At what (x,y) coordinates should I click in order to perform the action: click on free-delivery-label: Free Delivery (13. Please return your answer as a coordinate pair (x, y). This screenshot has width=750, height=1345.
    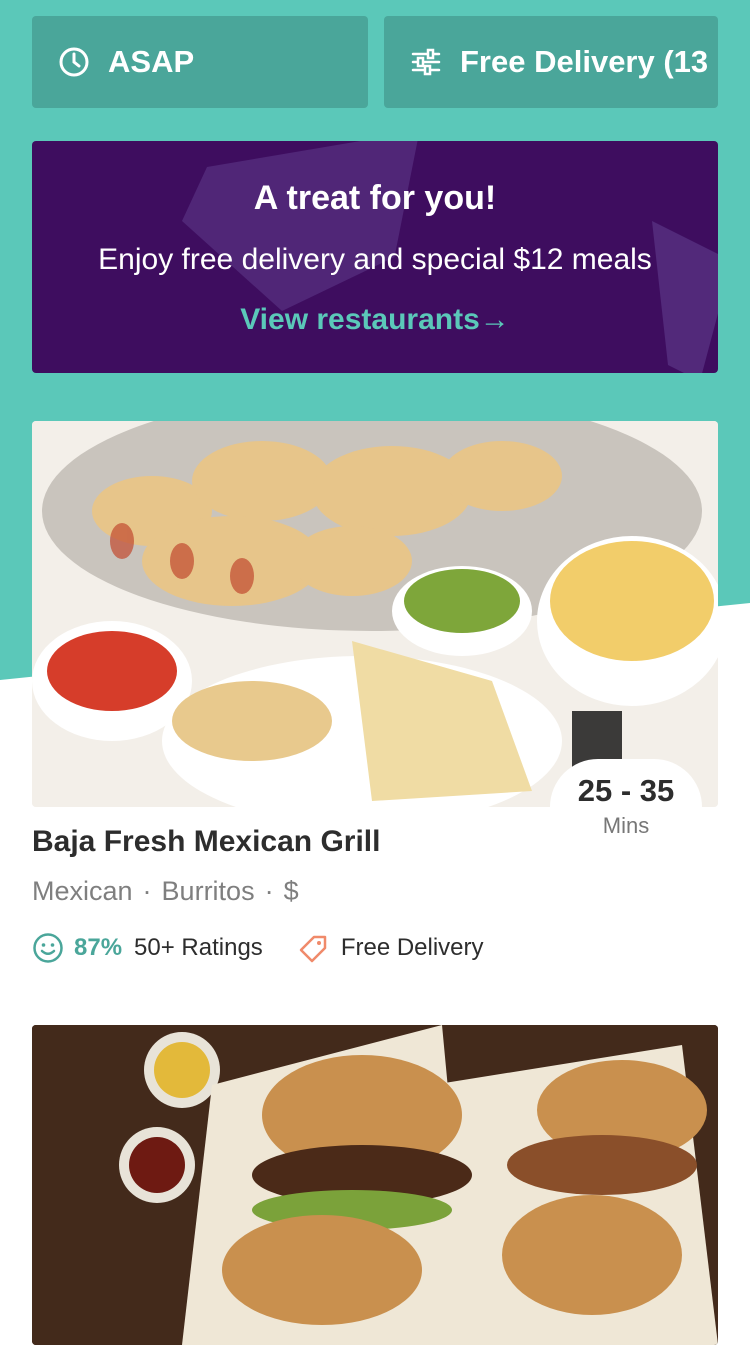
    Looking at the image, I should click on (584, 61).